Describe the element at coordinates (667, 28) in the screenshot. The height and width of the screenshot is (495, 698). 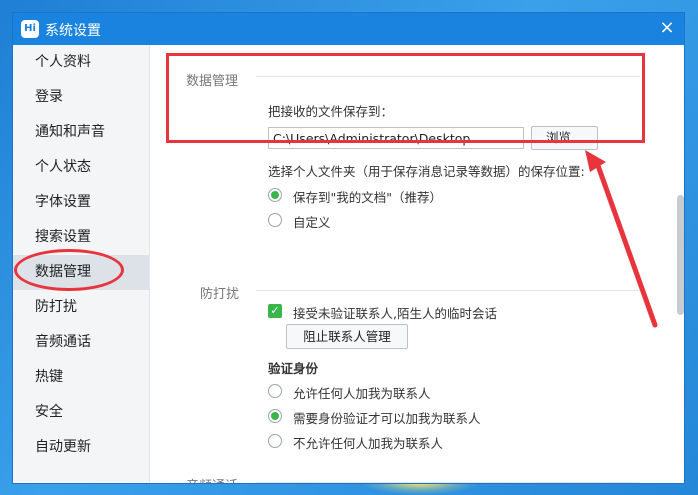
I see `close-icon: ×` at that location.